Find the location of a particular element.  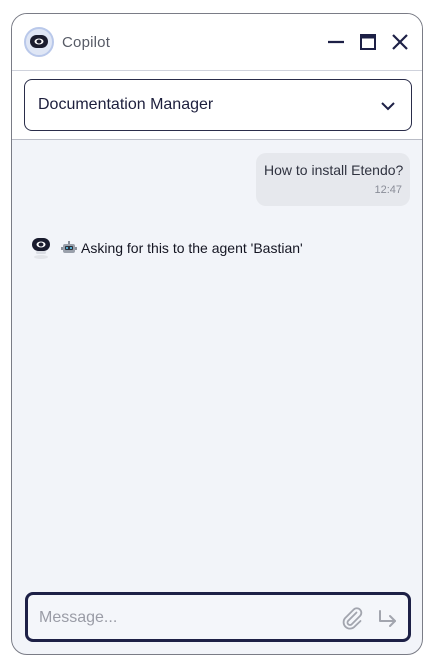

assistant-dropdown: Documentation Manager is located at coordinates (218, 105).